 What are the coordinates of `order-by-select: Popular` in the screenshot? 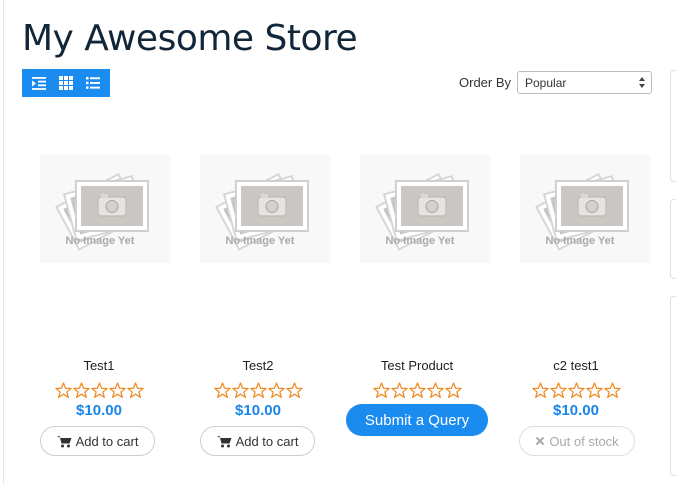 It's located at (584, 82).